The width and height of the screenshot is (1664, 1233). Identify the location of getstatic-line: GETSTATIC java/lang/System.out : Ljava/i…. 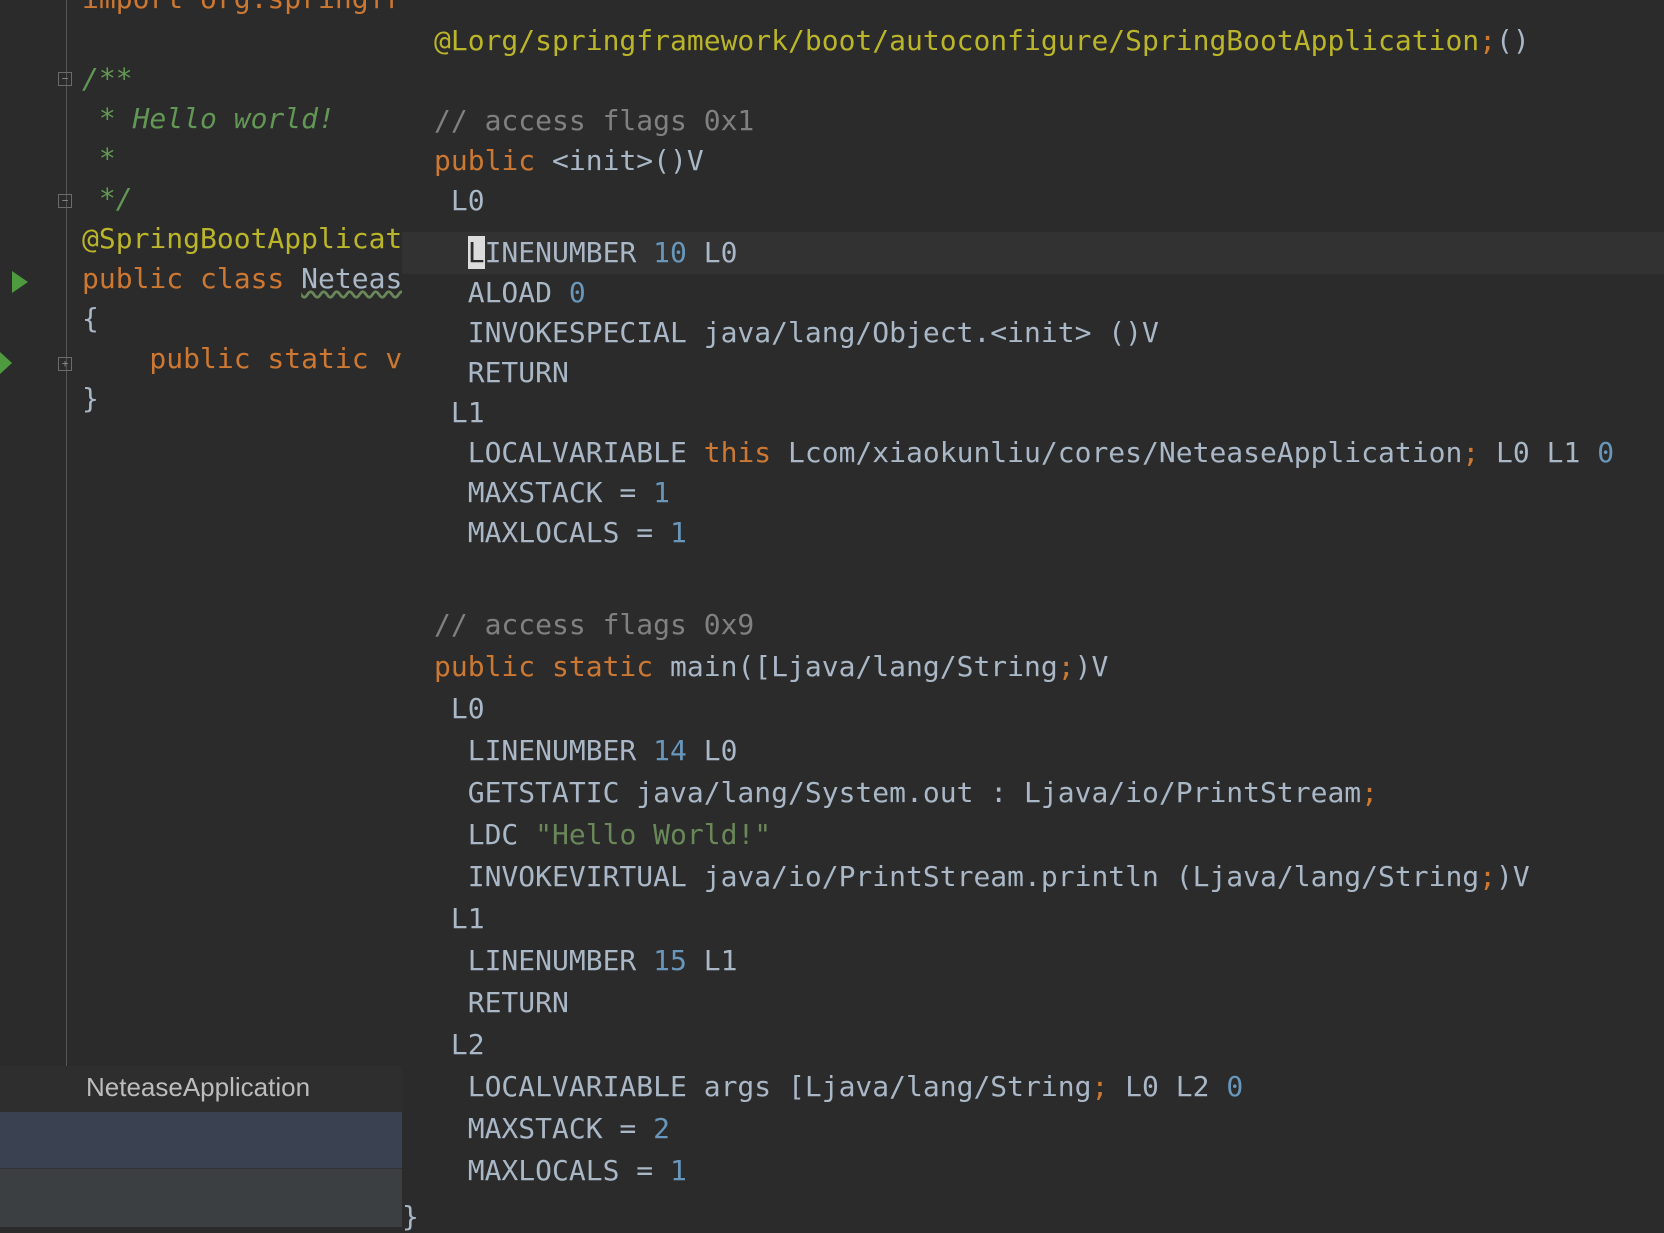
(906, 793).